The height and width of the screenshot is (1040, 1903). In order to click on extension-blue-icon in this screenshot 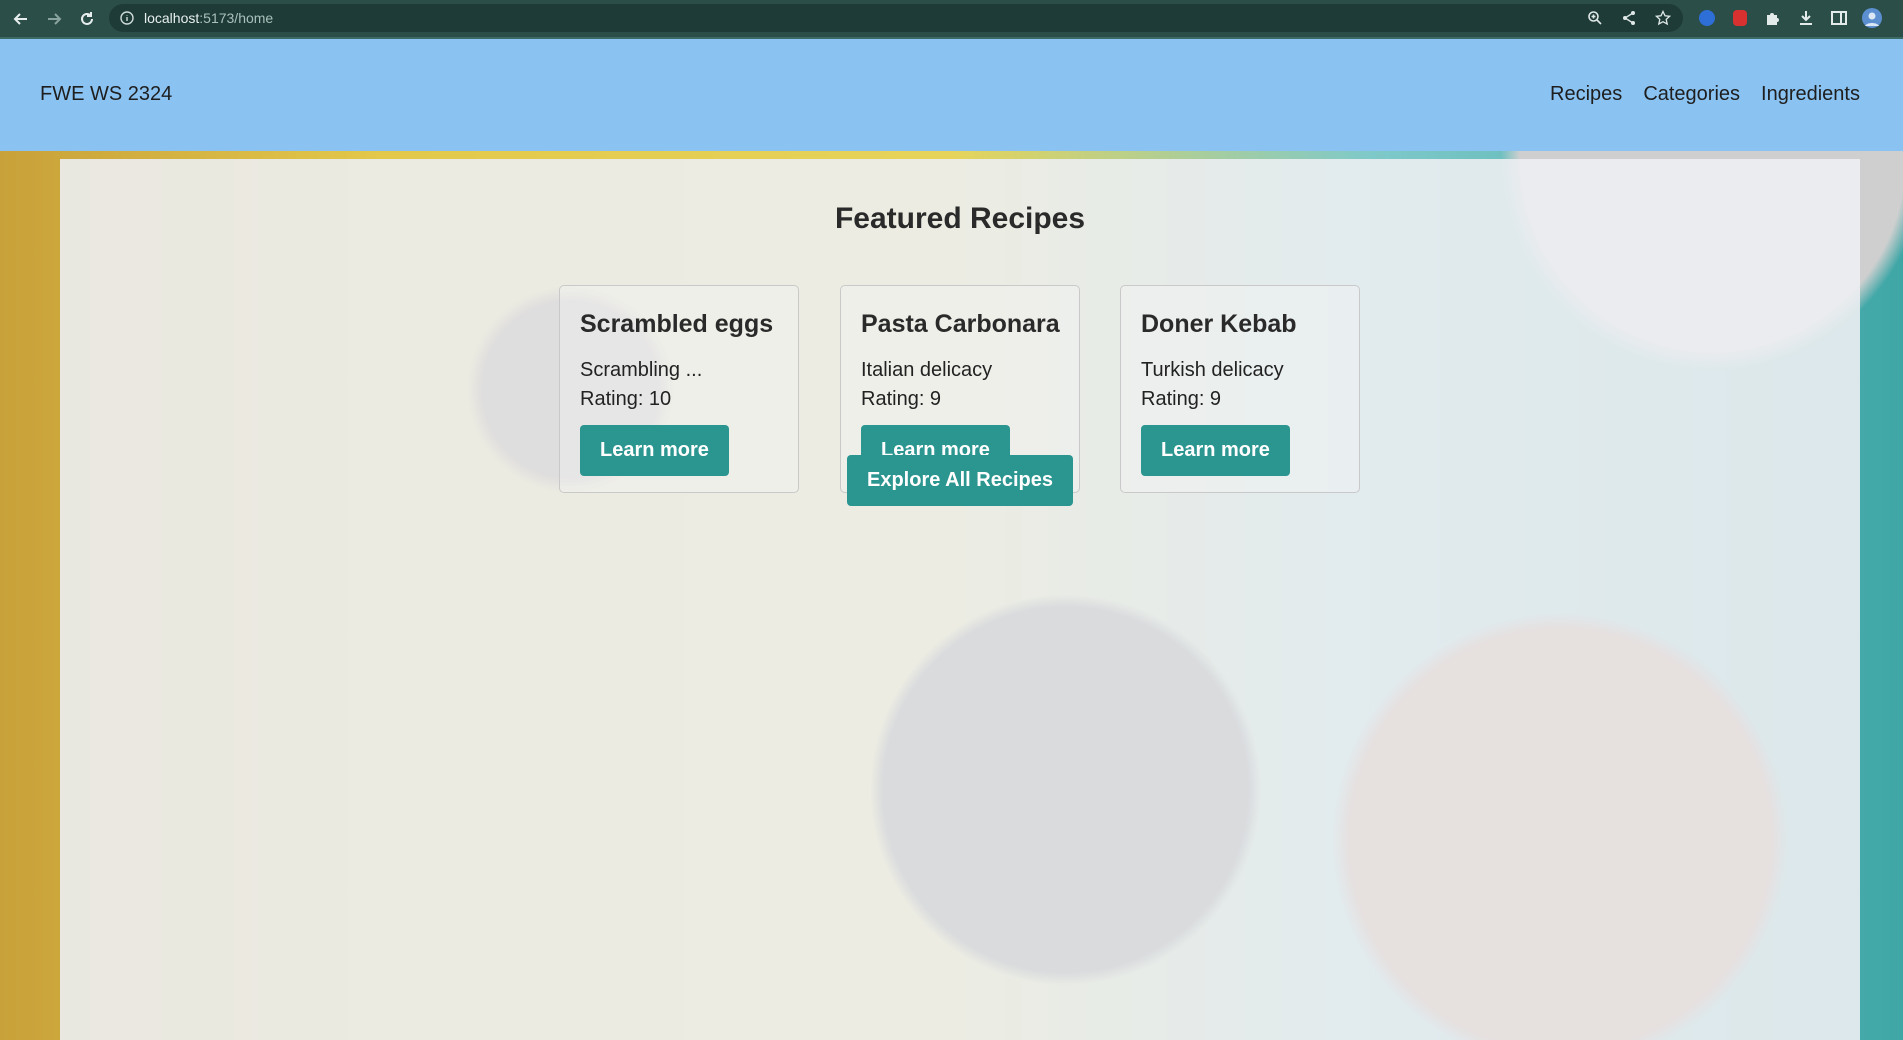, I will do `click(1707, 18)`.